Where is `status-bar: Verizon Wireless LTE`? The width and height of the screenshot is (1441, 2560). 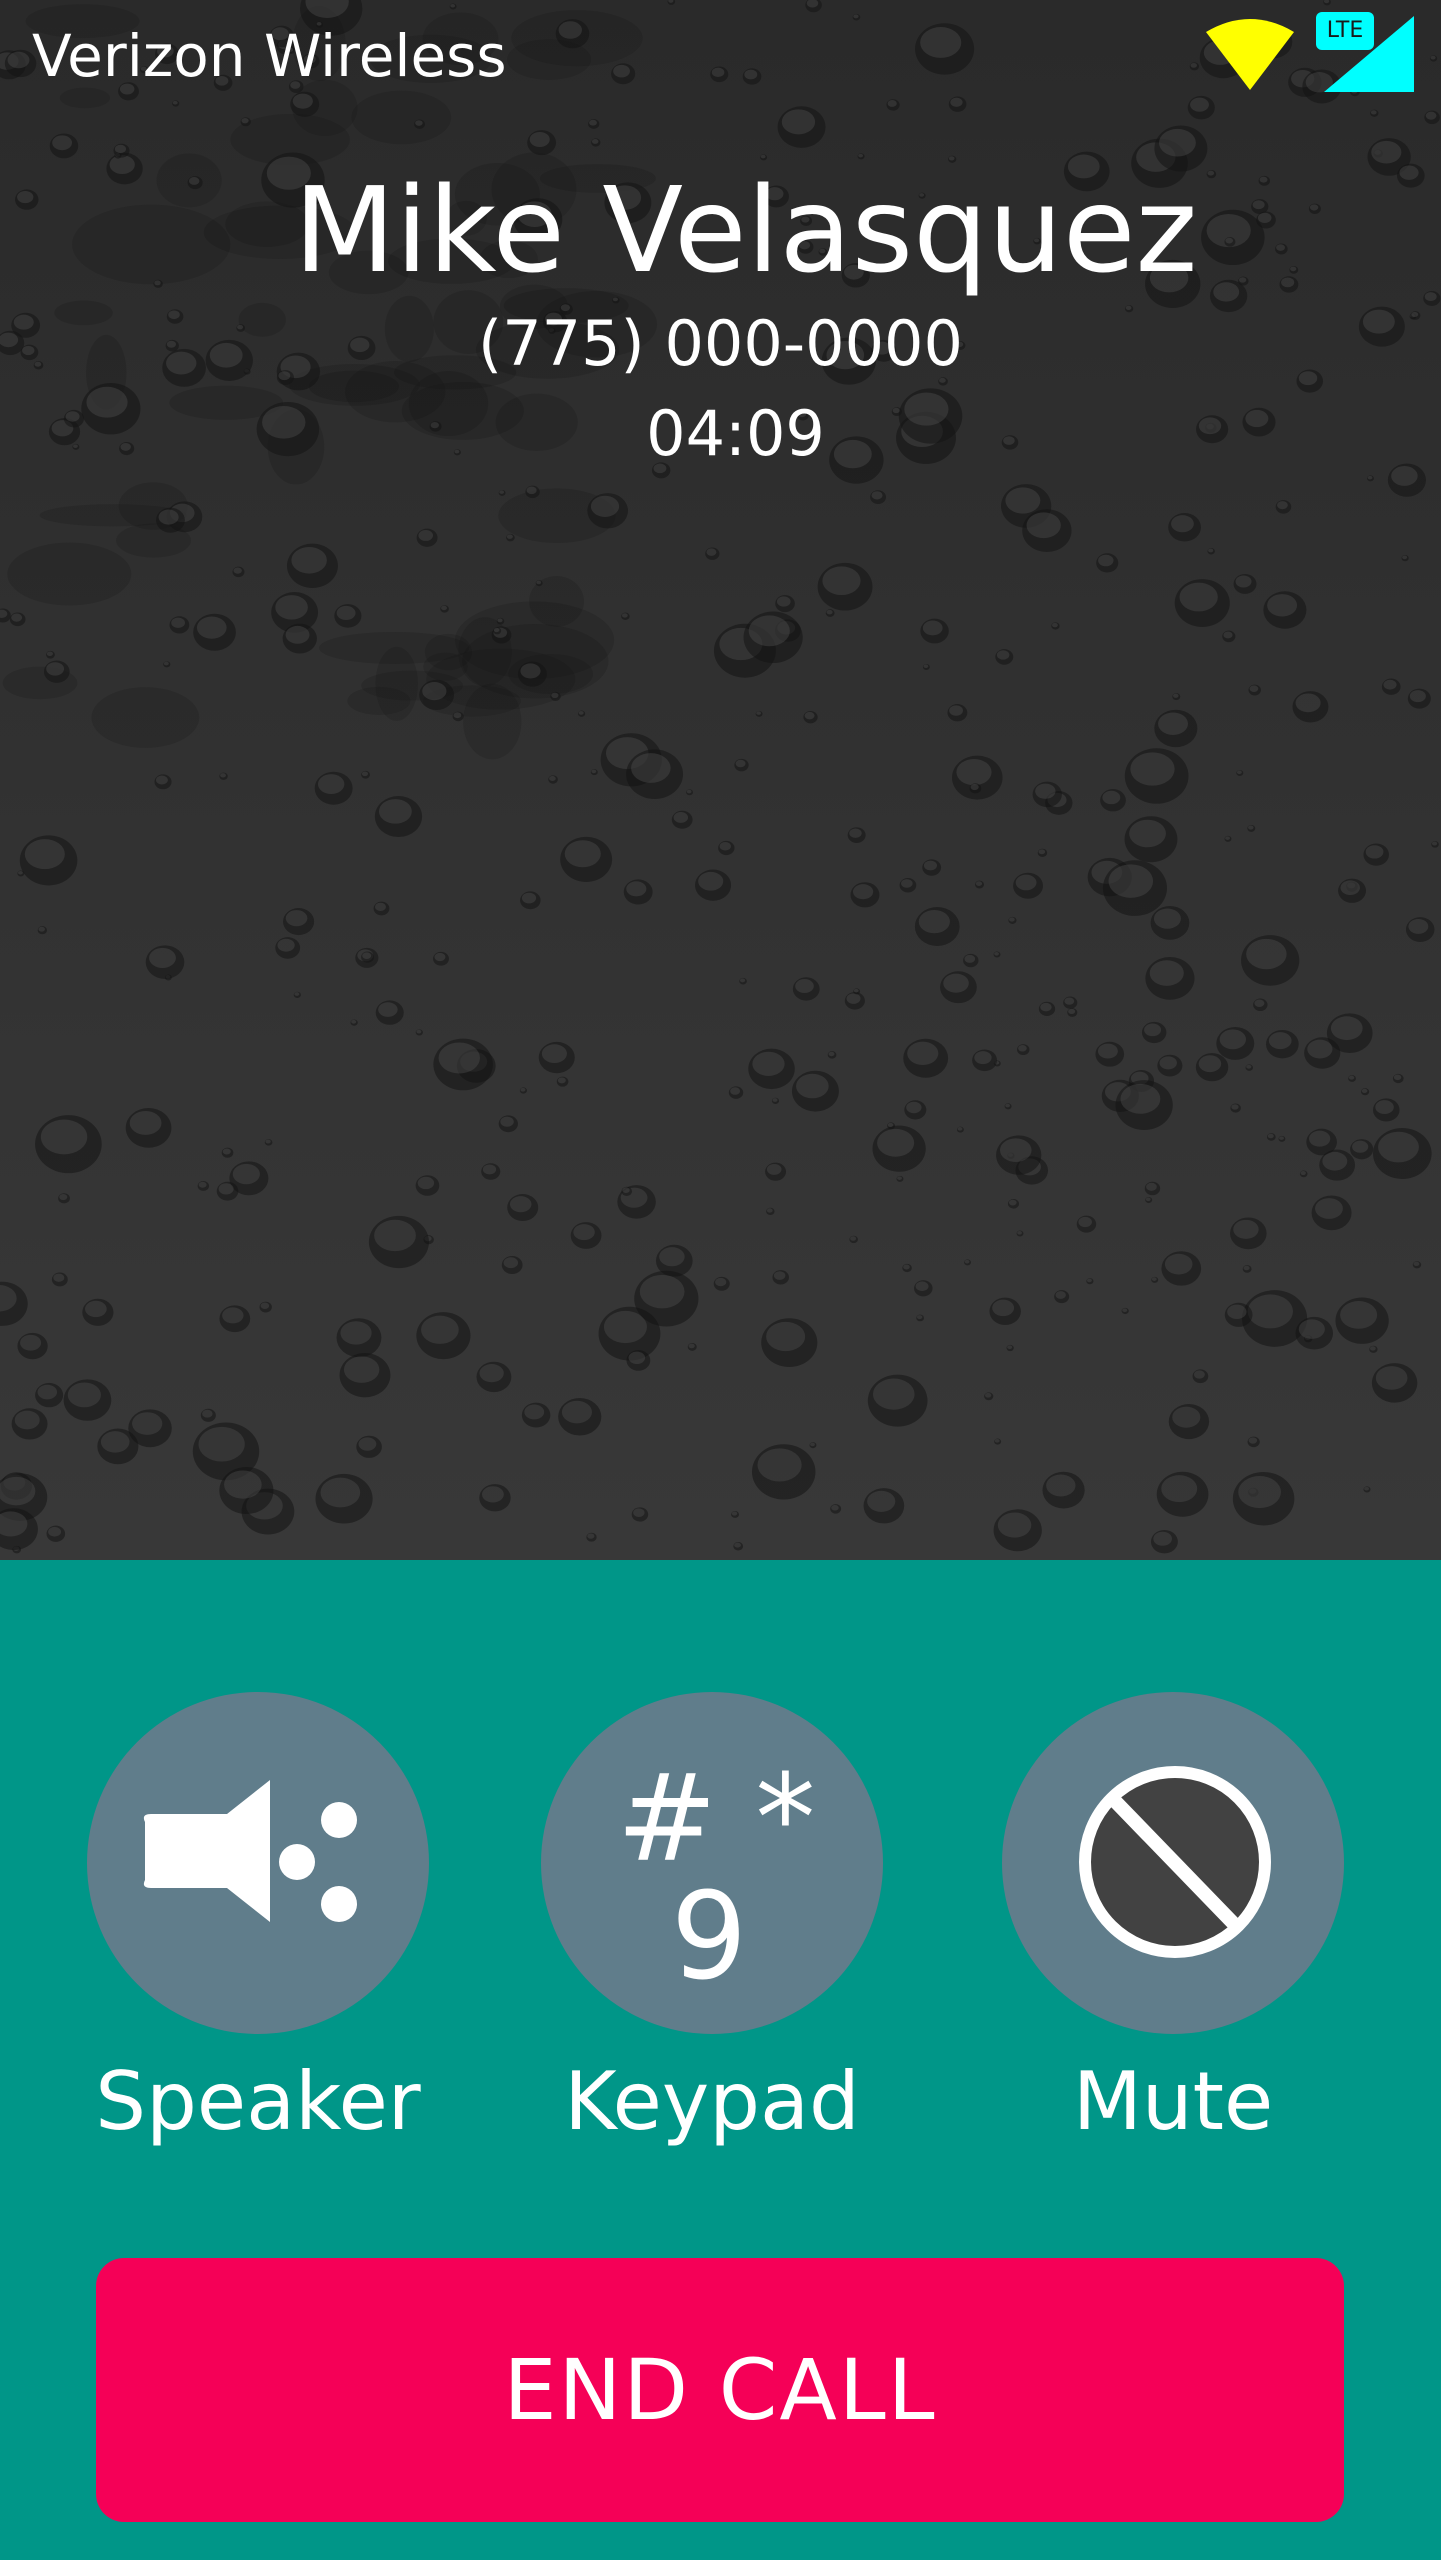 status-bar: Verizon Wireless LTE is located at coordinates (720, 55).